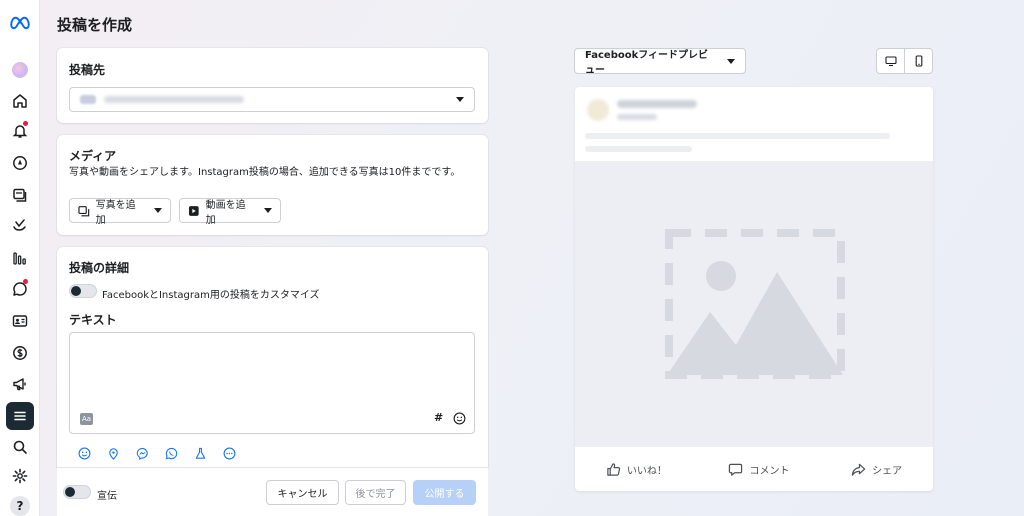 This screenshot has height=516, width=1024. Describe the element at coordinates (20, 416) in the screenshot. I see `menu-icon` at that location.